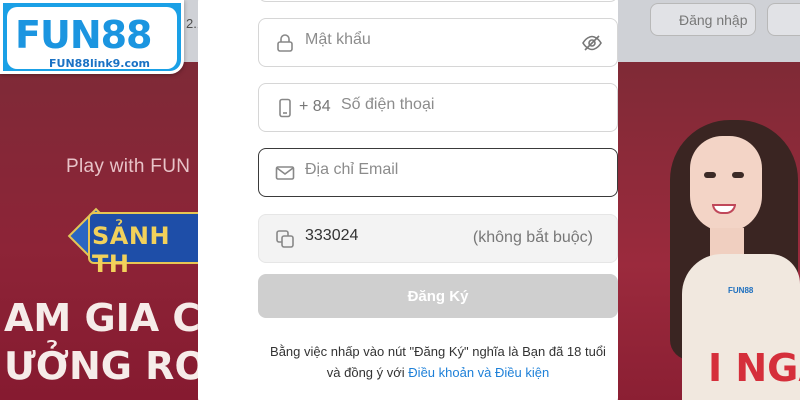  I want to click on hall-badge-text: SẢNH TH, so click(131, 250).